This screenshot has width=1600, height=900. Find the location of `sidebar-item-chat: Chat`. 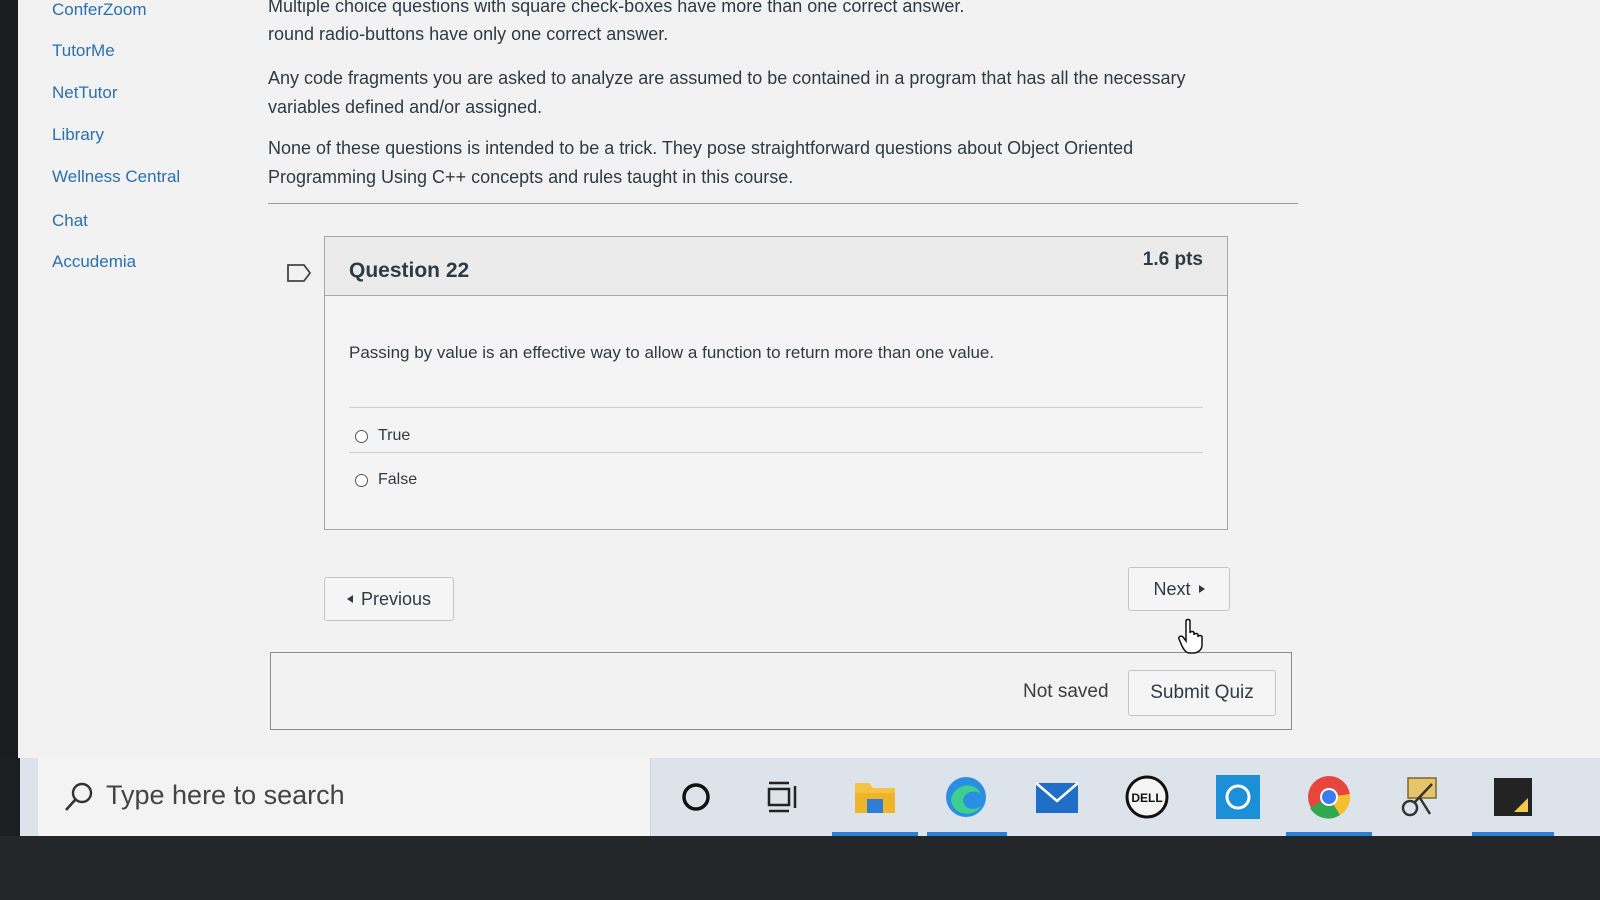

sidebar-item-chat: Chat is located at coordinates (70, 221).